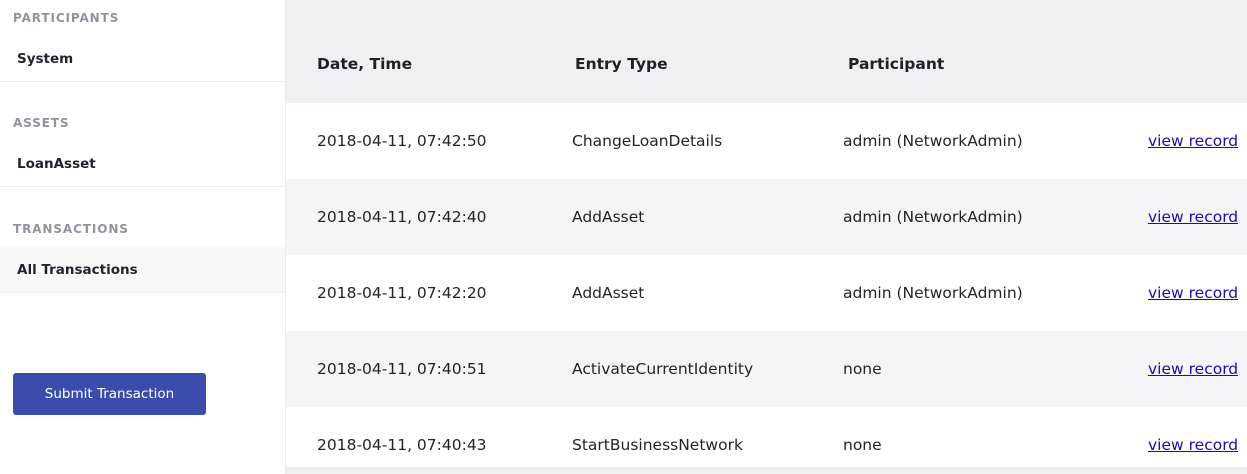 The image size is (1247, 474). I want to click on sidebar-item-system: System, so click(142, 59).